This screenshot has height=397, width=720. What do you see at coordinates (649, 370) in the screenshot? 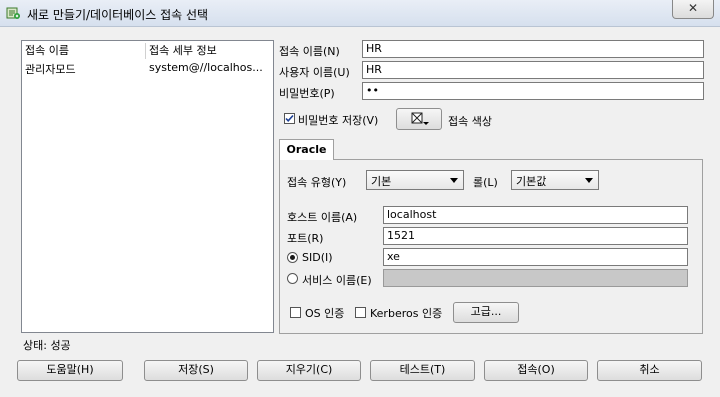
I see `cancel-button: 취소` at bounding box center [649, 370].